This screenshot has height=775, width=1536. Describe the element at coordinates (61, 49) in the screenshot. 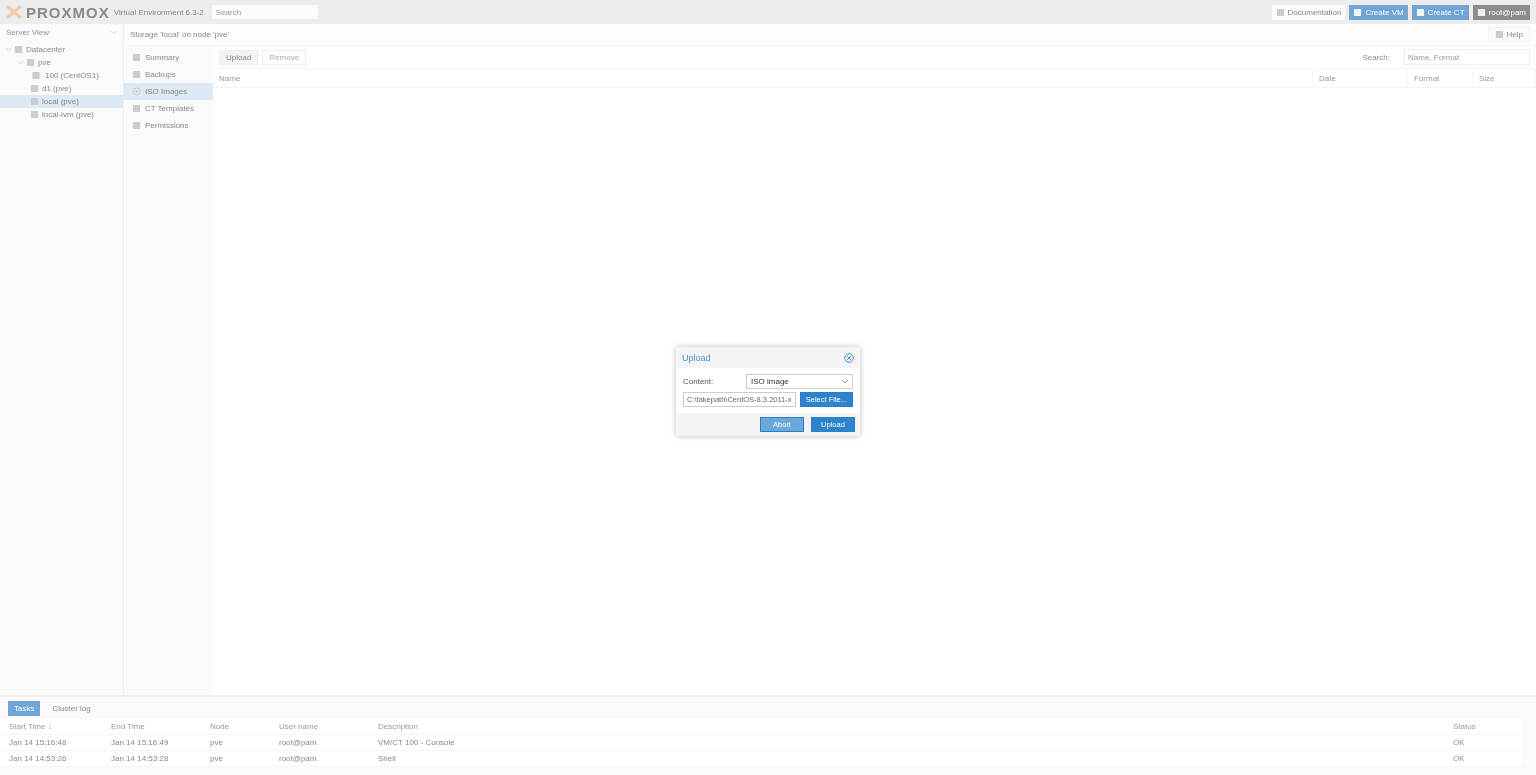

I see `tree-item: Datacenter` at that location.